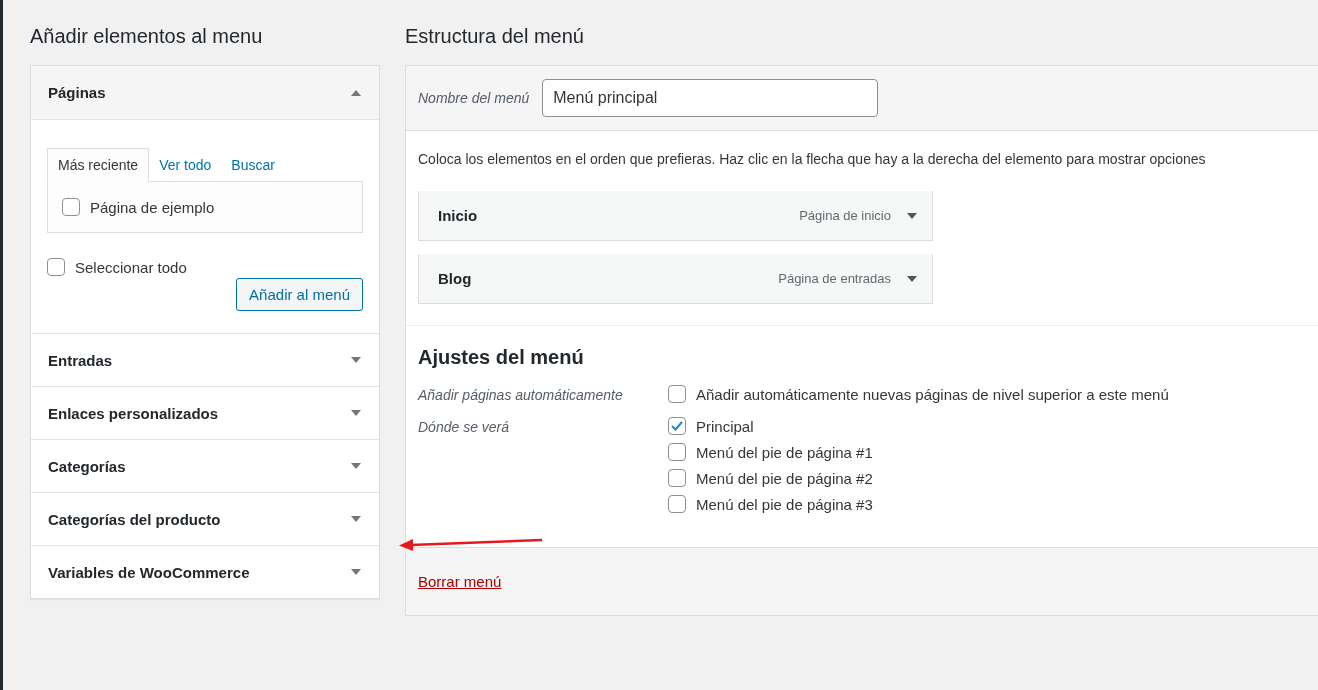 This screenshot has height=690, width=1318. I want to click on menu-item-title: Inicio, so click(458, 215).